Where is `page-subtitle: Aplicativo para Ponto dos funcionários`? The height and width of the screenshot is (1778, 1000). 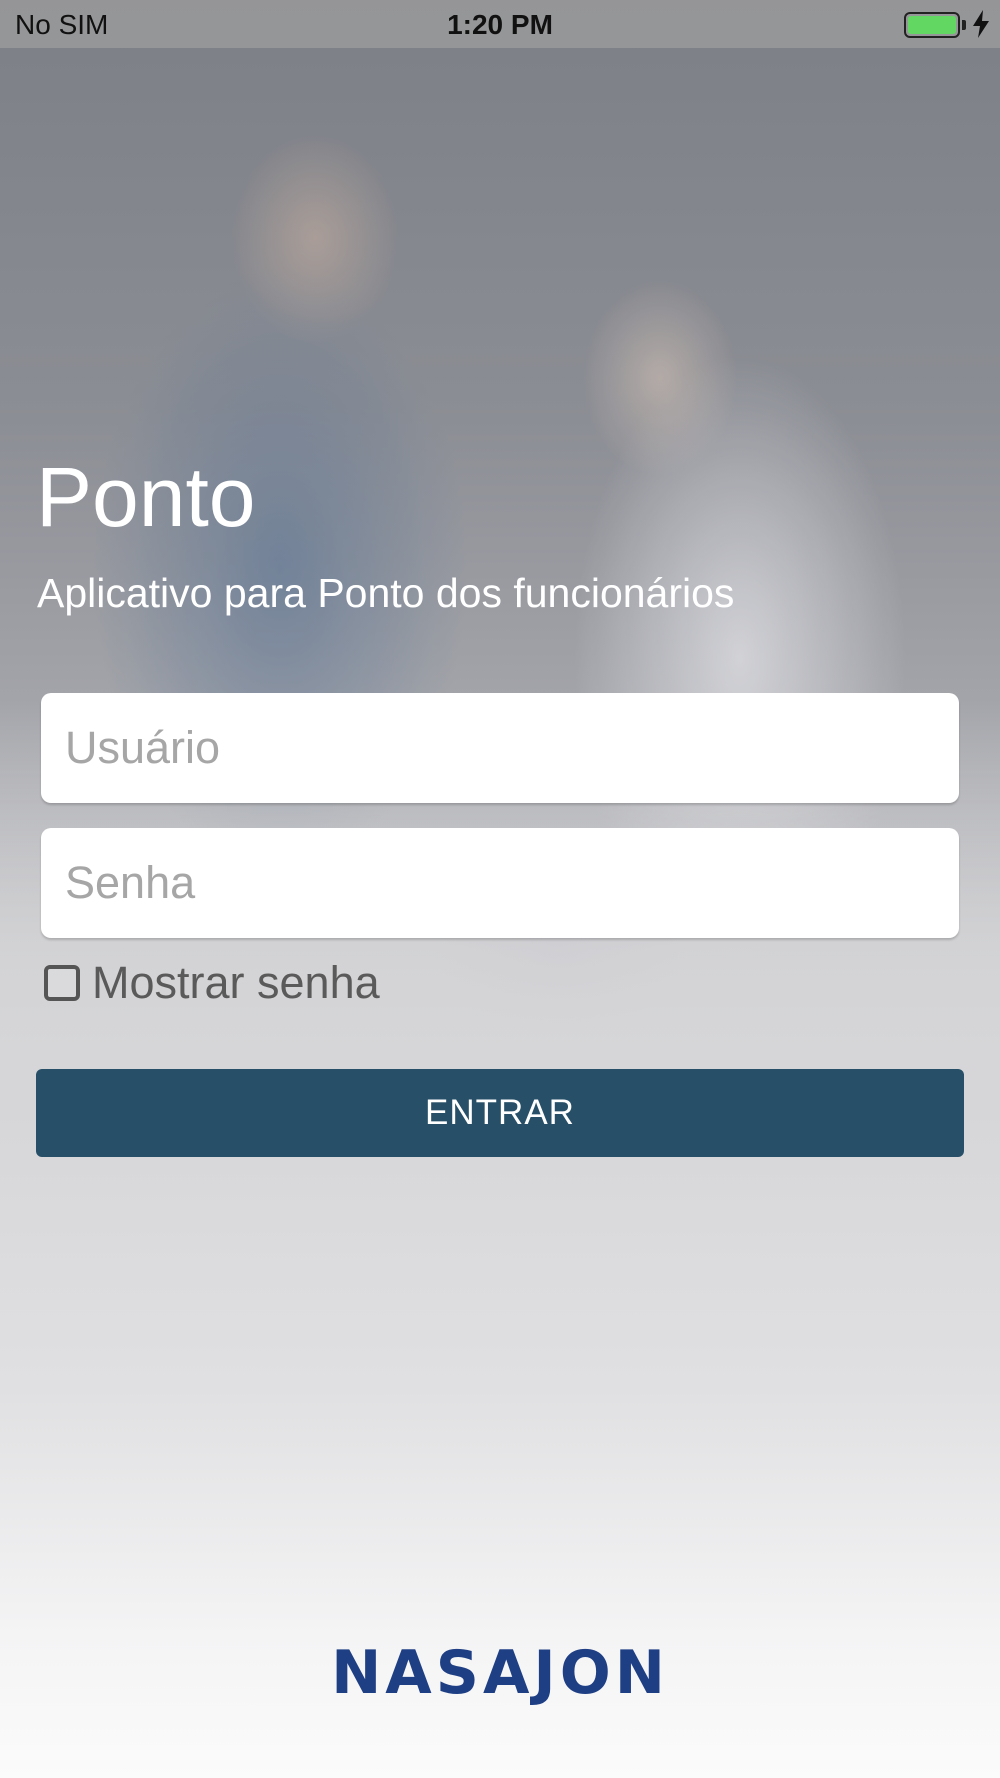 page-subtitle: Aplicativo para Ponto dos funcionários is located at coordinates (386, 593).